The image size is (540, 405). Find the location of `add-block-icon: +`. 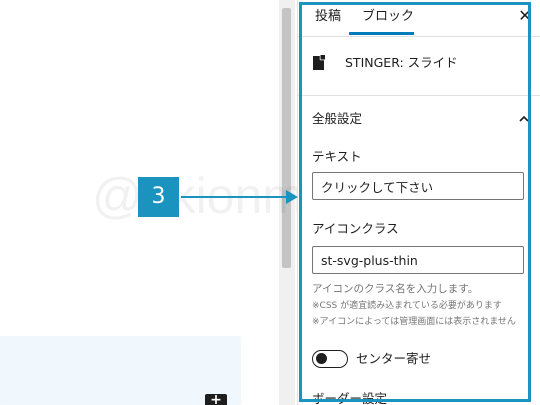

add-block-icon: + is located at coordinates (216, 399).